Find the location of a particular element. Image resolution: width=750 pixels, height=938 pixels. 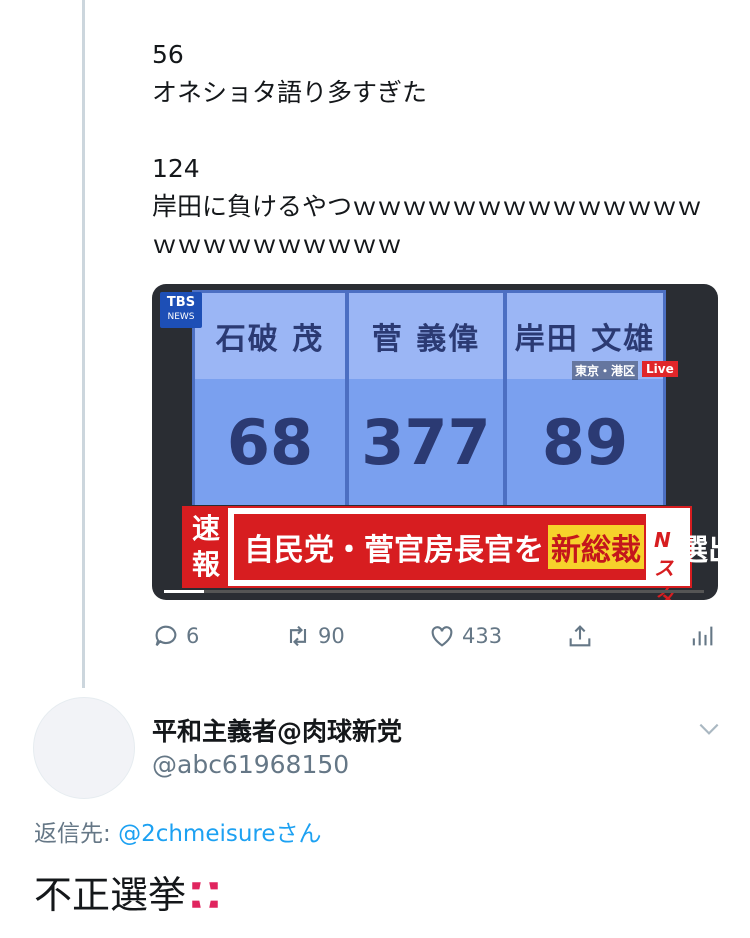

candidate-votes-3: 89 is located at coordinates (585, 442).